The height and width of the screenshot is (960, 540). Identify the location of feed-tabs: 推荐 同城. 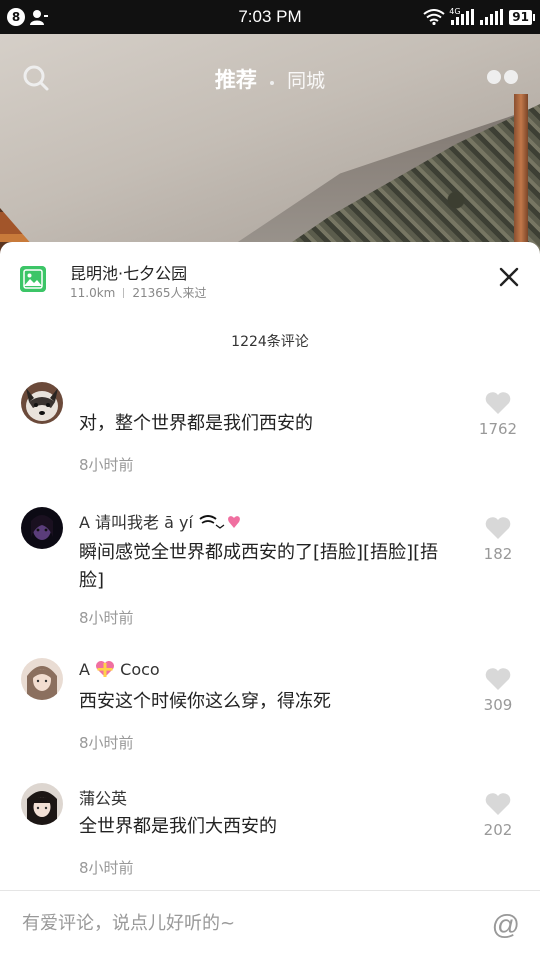
(270, 79).